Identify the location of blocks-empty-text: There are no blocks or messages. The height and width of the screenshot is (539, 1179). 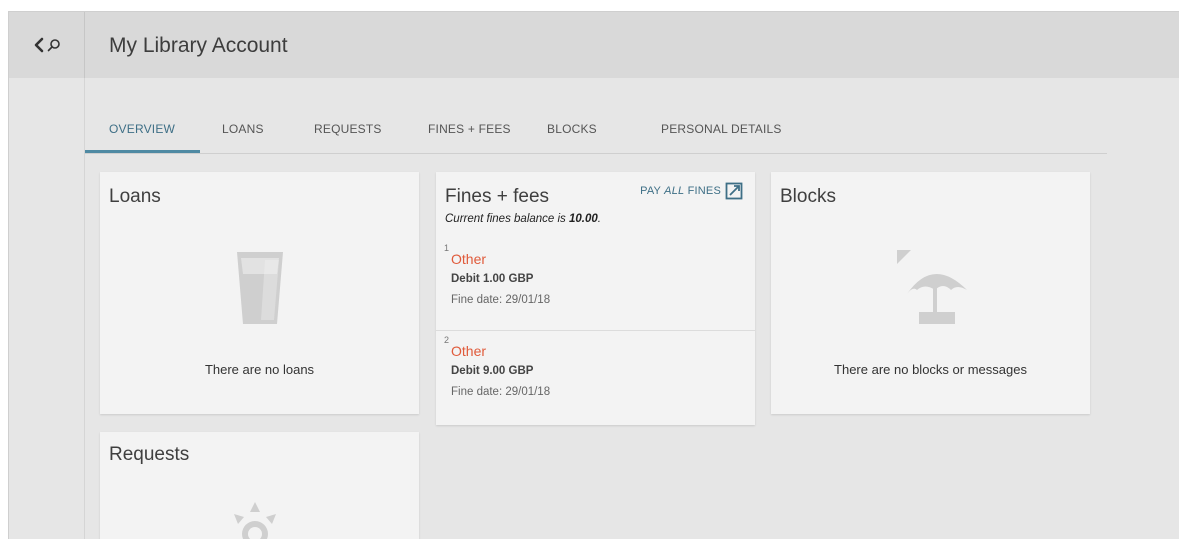
(930, 369).